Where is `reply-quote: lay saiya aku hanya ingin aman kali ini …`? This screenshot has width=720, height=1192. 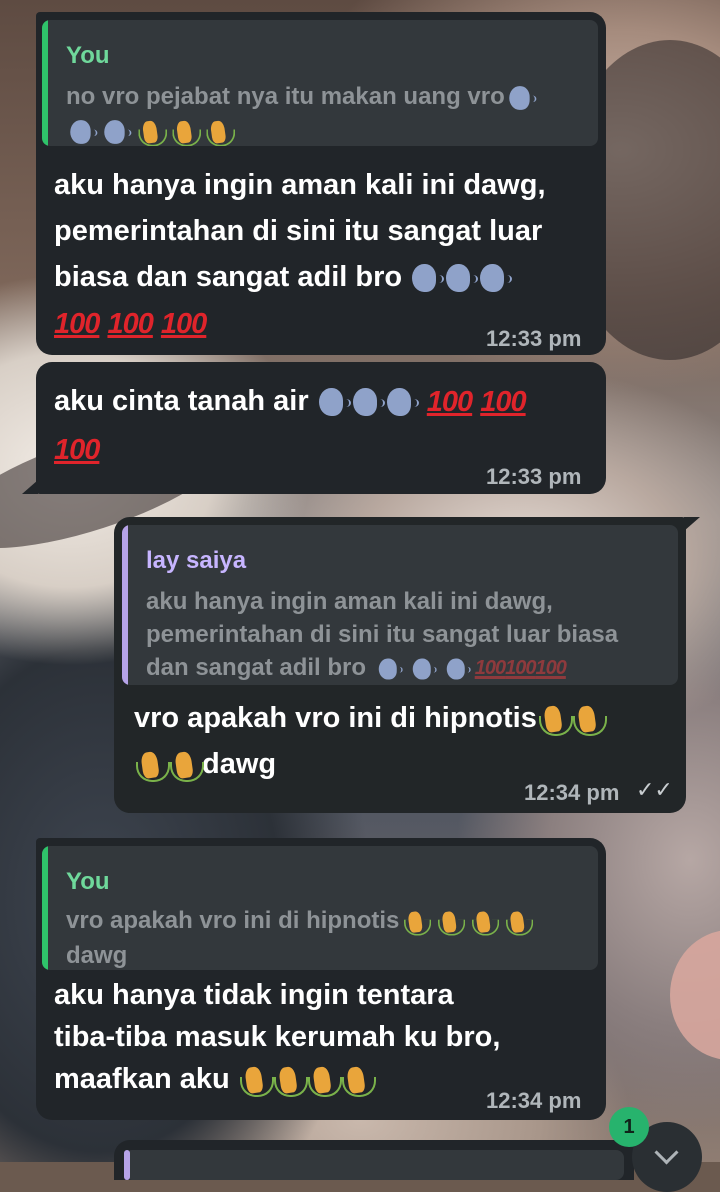
reply-quote: lay saiya aku hanya ingin aman kali ini … is located at coordinates (400, 605).